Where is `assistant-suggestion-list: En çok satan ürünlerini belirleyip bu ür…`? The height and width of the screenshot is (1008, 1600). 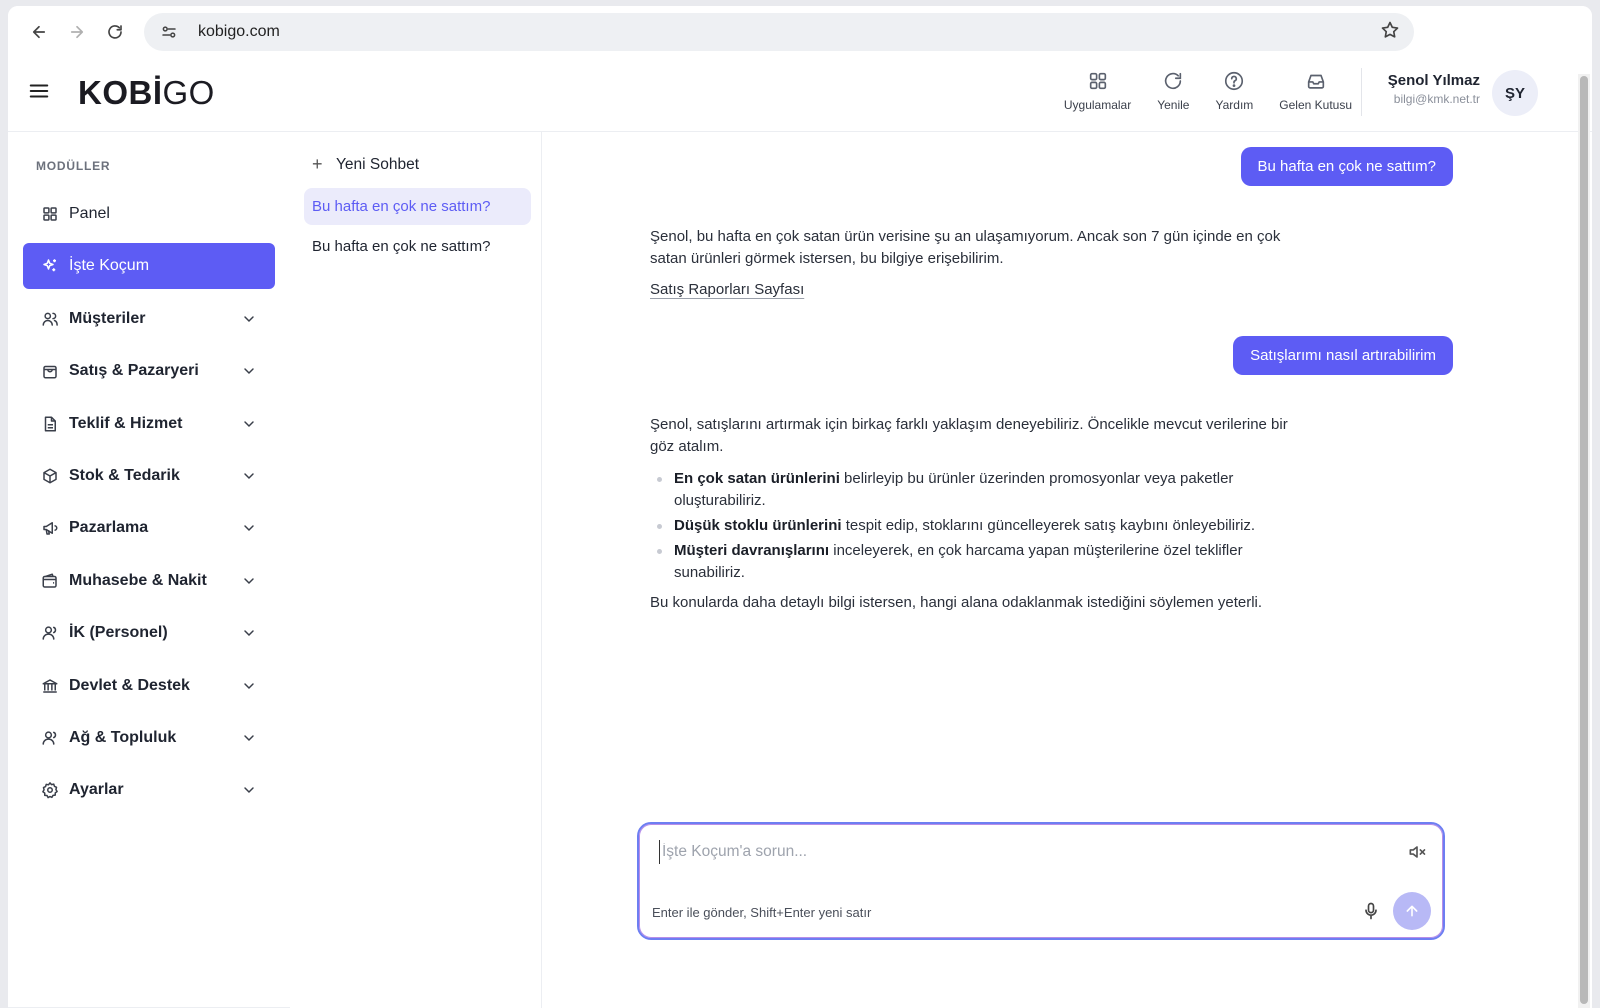
assistant-suggestion-list: En çok satan ürünlerini belirleyip bu ür… is located at coordinates (980, 526).